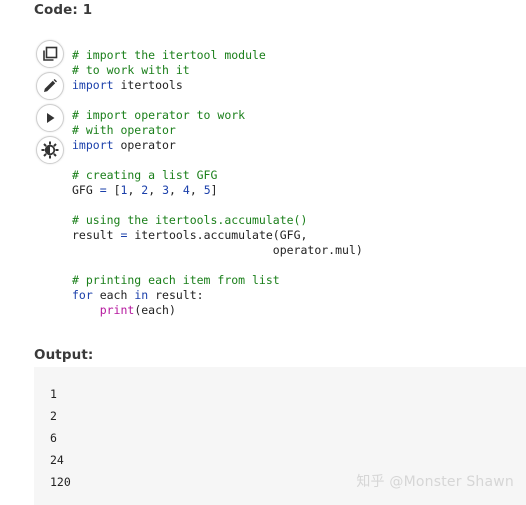 The image size is (526, 505). Describe the element at coordinates (60, 442) in the screenshot. I see `output-lines: 1 2 6 24 120` at that location.